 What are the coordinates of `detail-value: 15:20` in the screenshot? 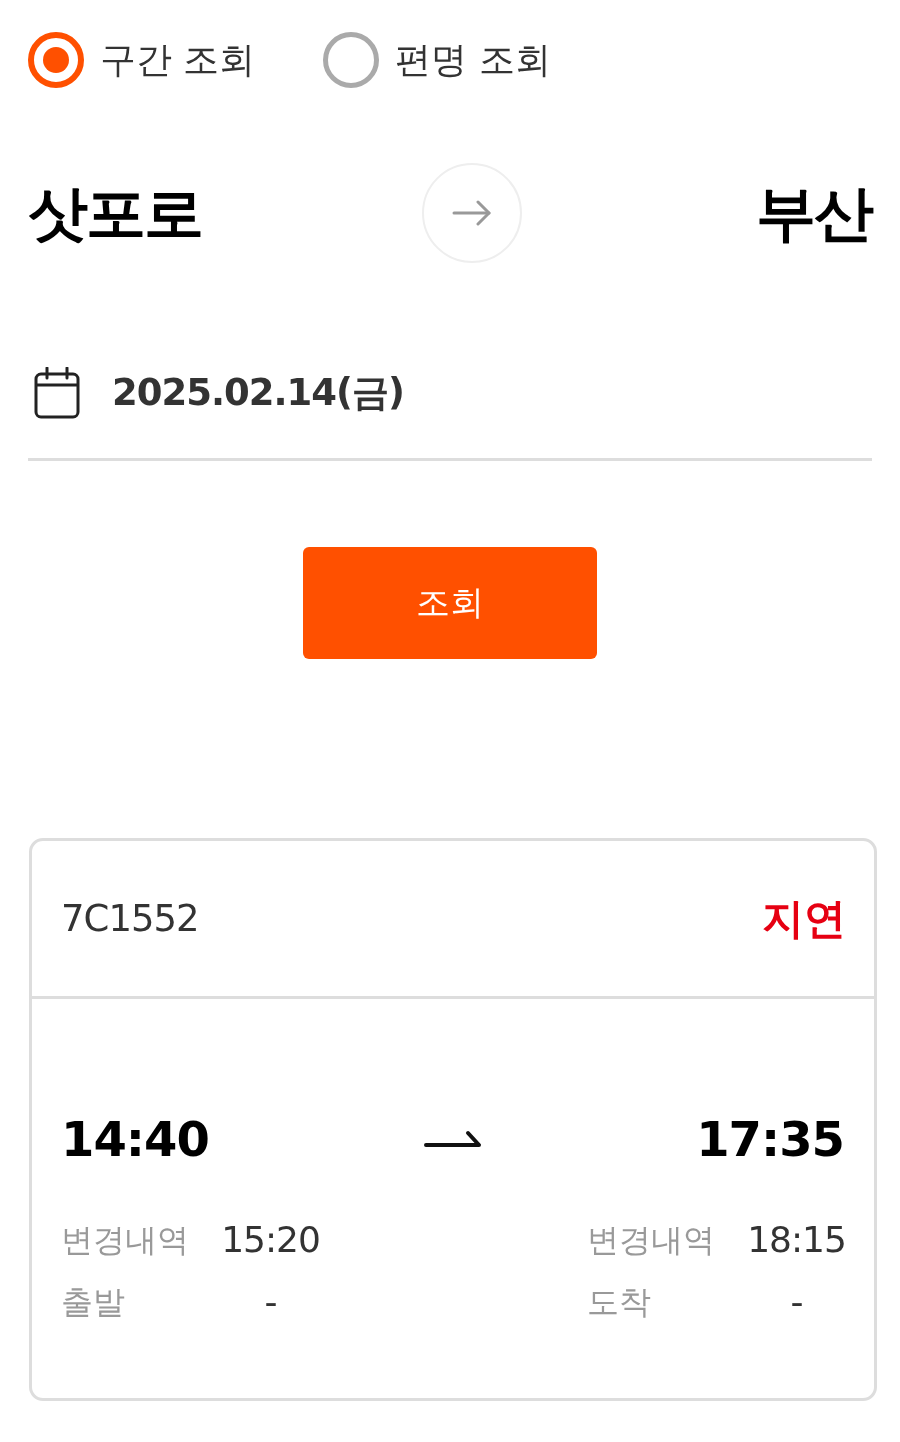 It's located at (270, 1240).